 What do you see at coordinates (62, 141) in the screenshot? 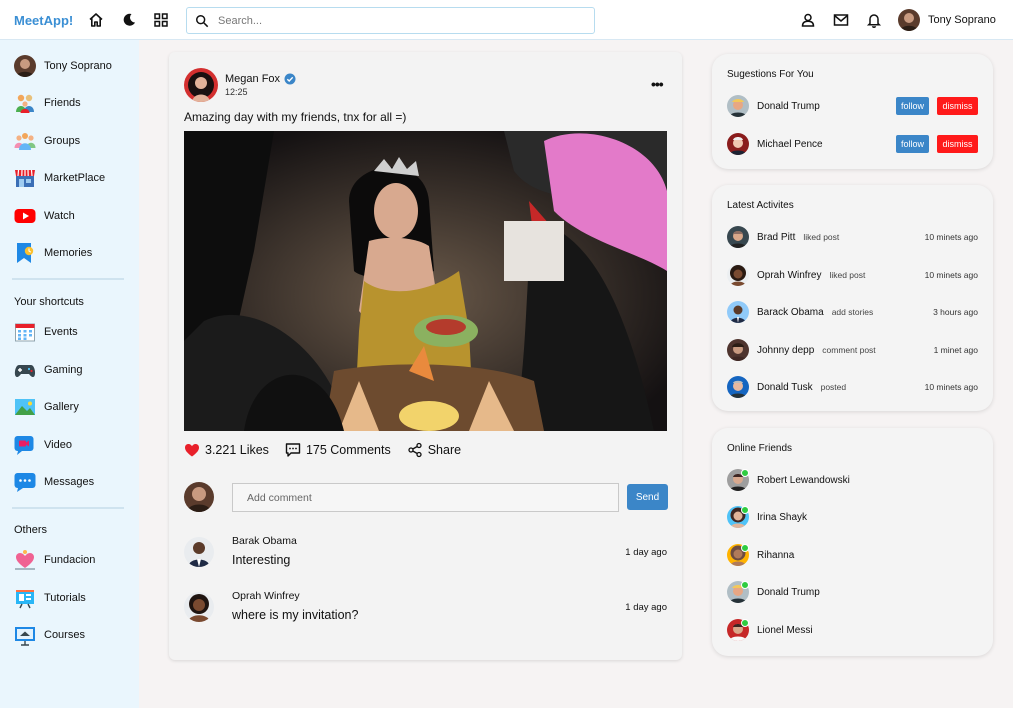
I see `sidebar-item-label: Groups` at bounding box center [62, 141].